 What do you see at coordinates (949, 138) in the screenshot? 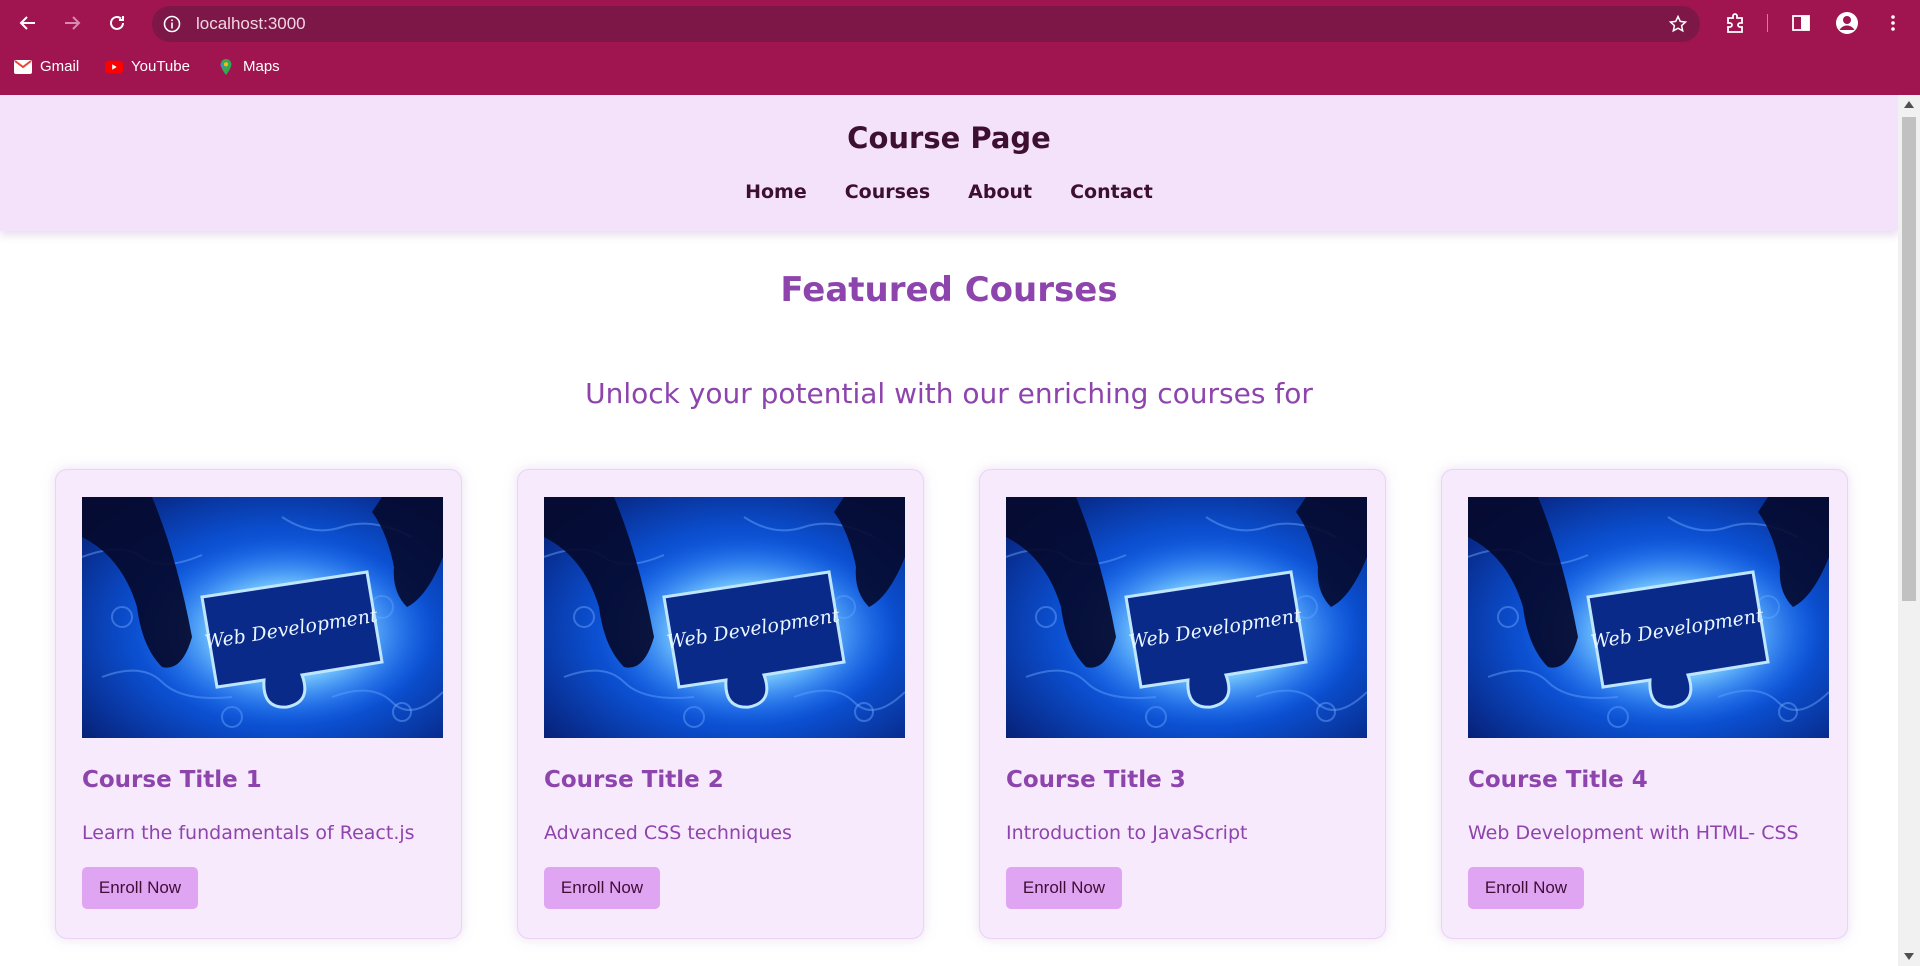
I see `page-title: Course Page` at bounding box center [949, 138].